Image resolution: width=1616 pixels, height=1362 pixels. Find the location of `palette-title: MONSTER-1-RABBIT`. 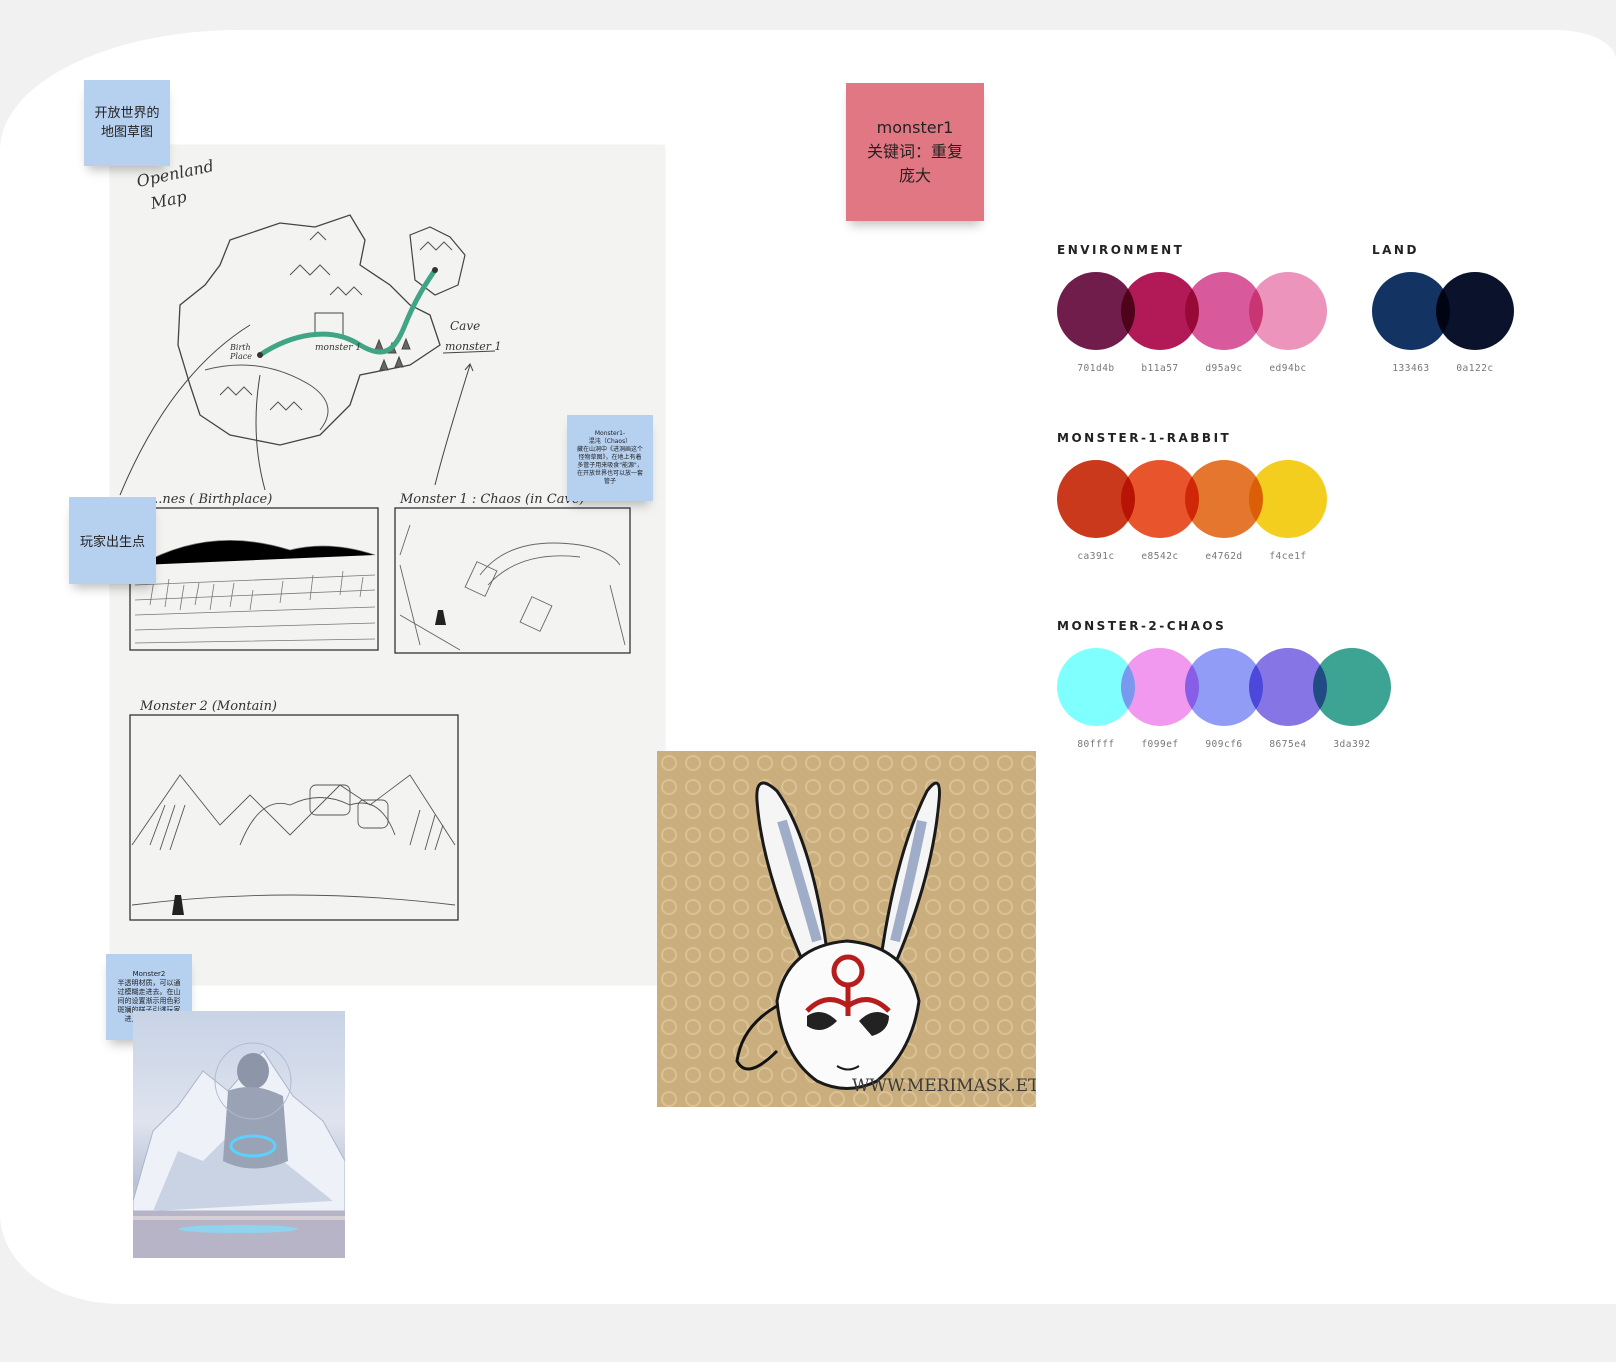

palette-title: MONSTER-1-RABBIT is located at coordinates (1144, 438).